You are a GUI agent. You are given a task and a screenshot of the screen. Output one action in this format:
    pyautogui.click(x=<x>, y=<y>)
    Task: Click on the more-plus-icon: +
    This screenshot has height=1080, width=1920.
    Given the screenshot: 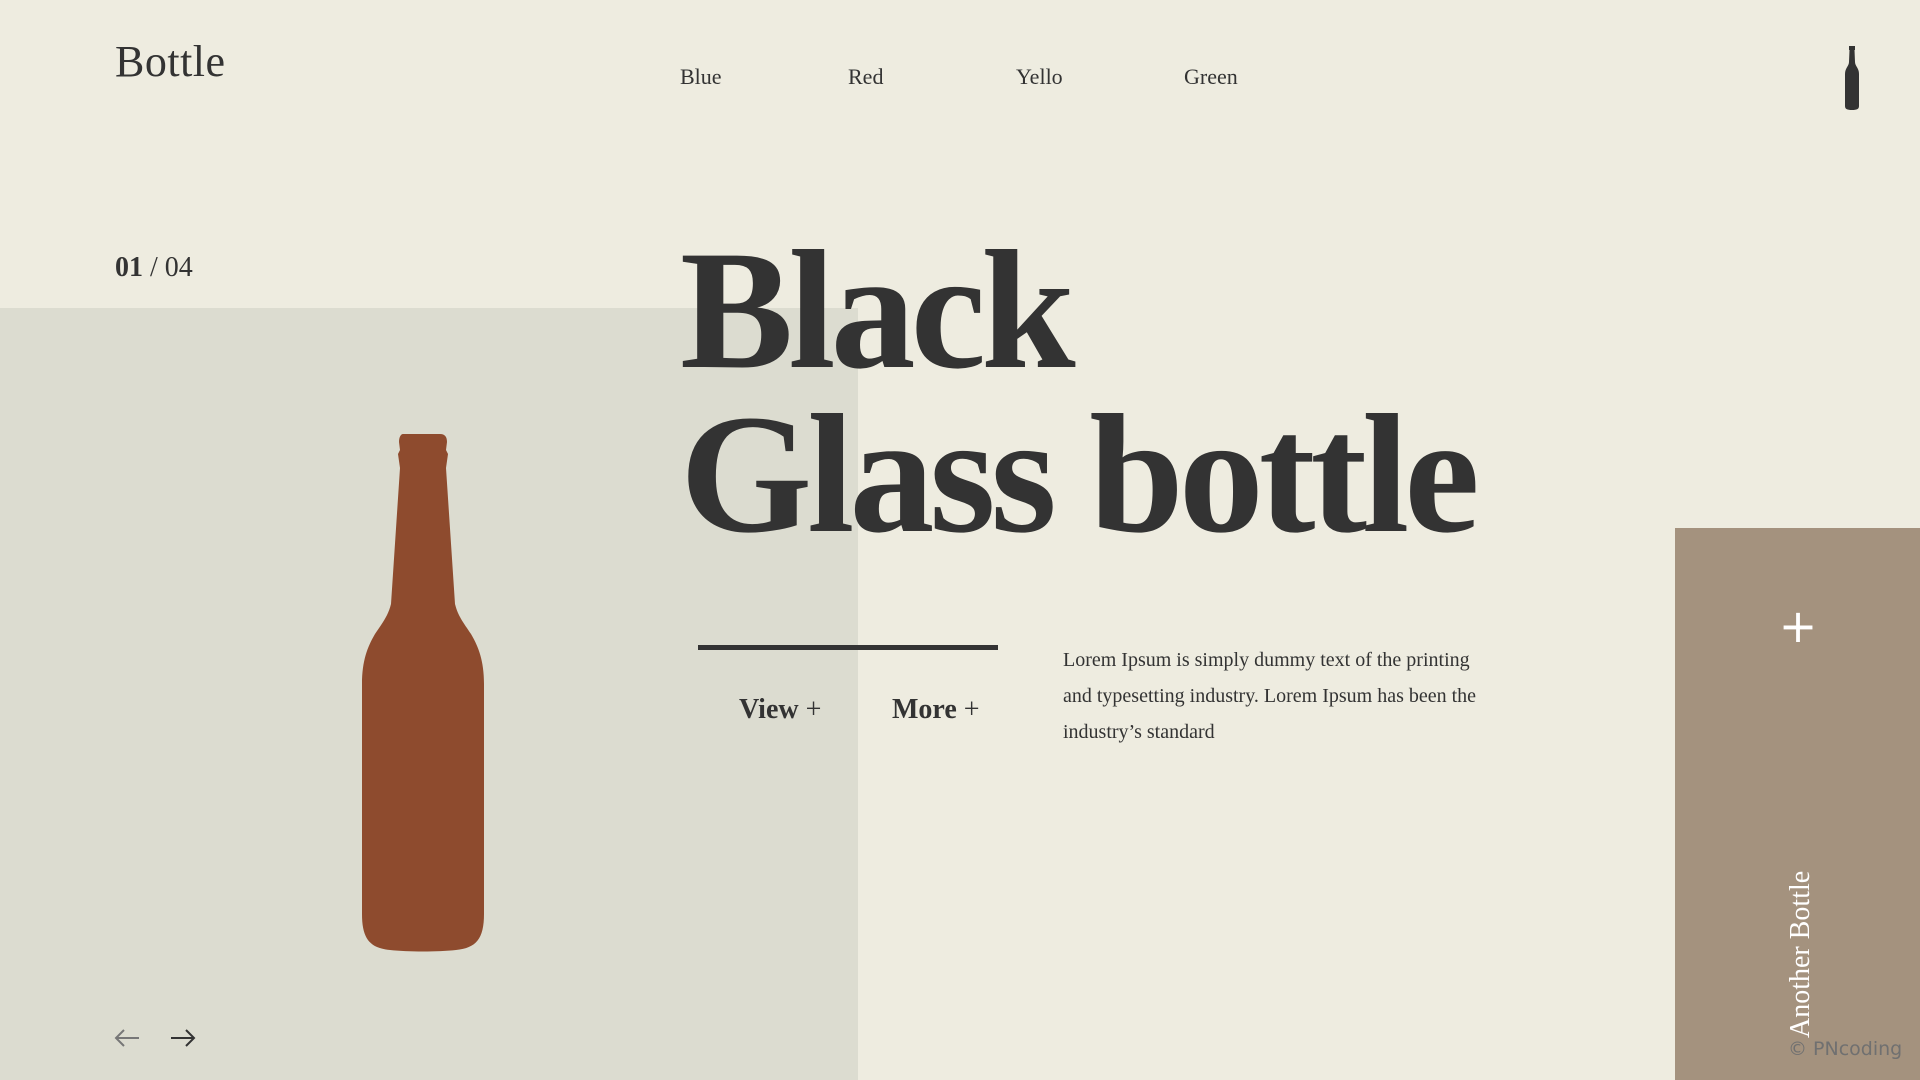 What is the action you would take?
    pyautogui.click(x=971, y=709)
    